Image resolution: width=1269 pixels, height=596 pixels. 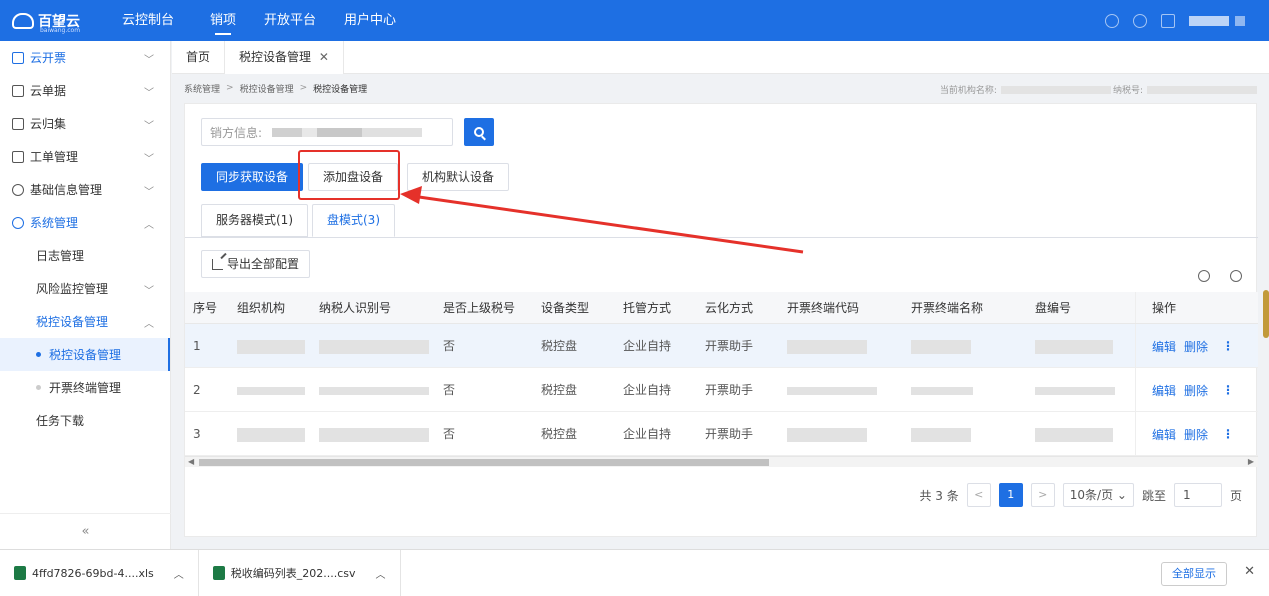 What do you see at coordinates (634, 20) in the screenshot?
I see `top-navbar: 百望云 baiwang.com 云控制台 销项 开放平台 用户中心` at bounding box center [634, 20].